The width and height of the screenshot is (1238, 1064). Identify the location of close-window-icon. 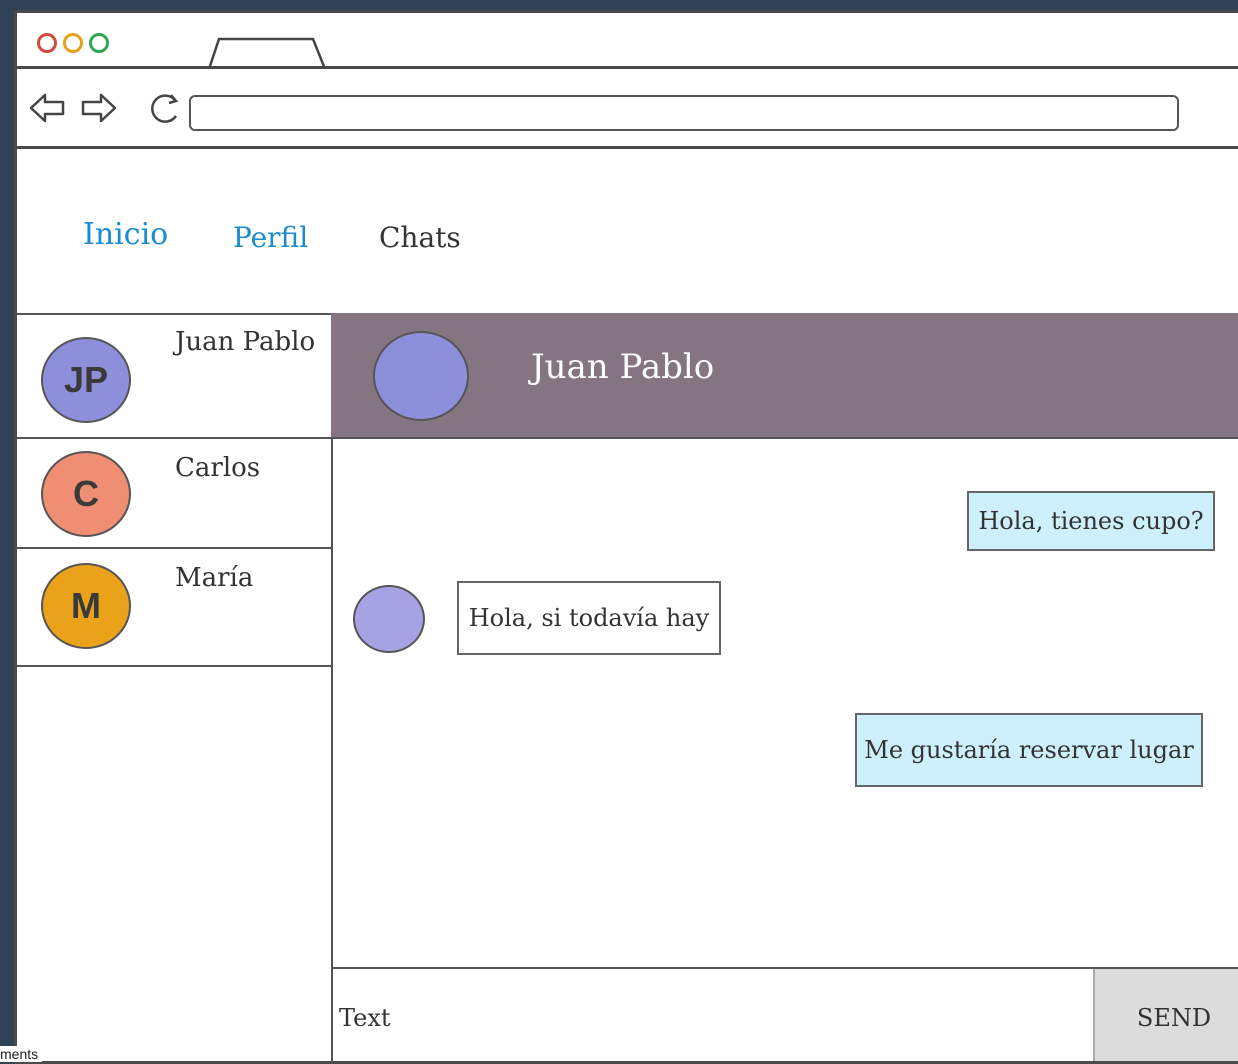
(47, 43).